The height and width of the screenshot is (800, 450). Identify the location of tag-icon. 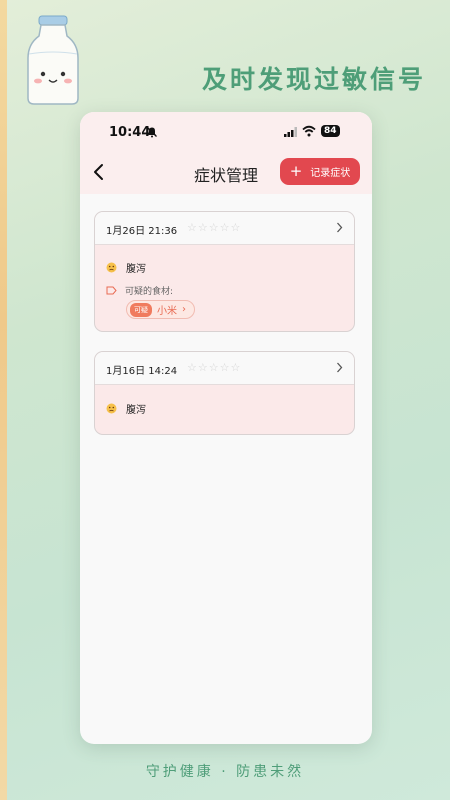
(111, 290).